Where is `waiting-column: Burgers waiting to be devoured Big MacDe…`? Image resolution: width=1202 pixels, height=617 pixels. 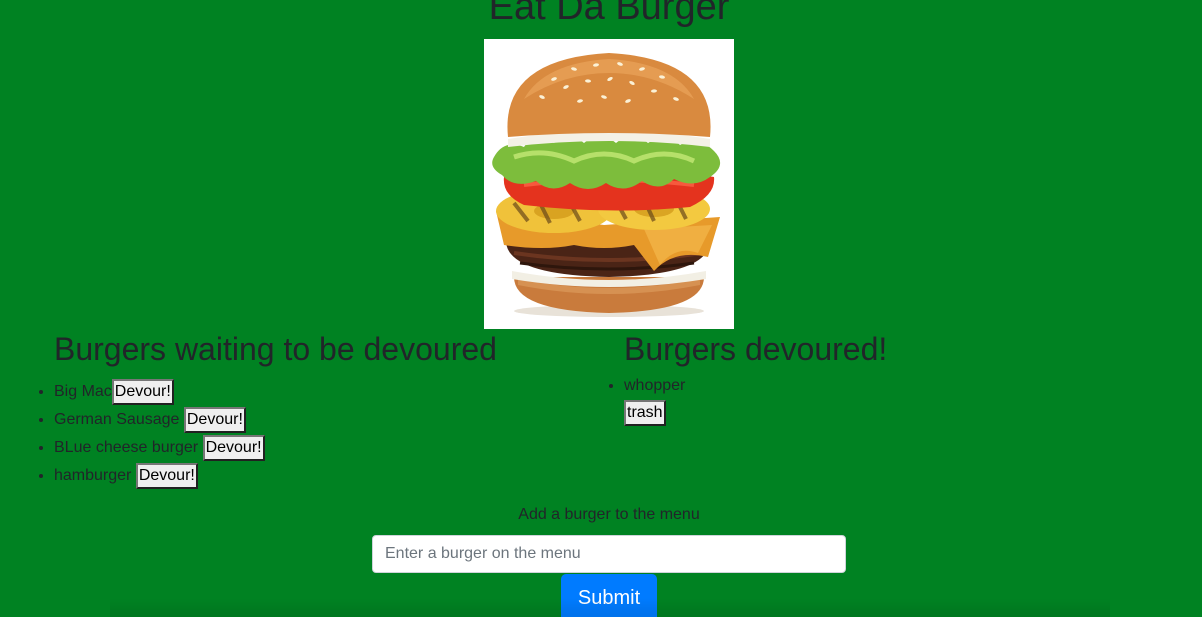 waiting-column: Burgers waiting to be devoured Big MacDe… is located at coordinates (324, 409).